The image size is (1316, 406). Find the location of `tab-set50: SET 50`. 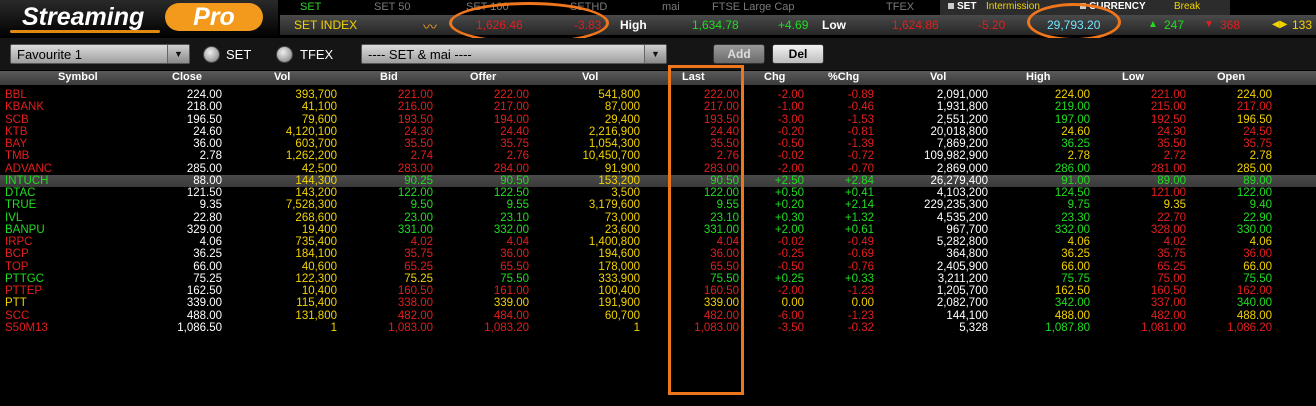

tab-set50: SET 50 is located at coordinates (392, 7).